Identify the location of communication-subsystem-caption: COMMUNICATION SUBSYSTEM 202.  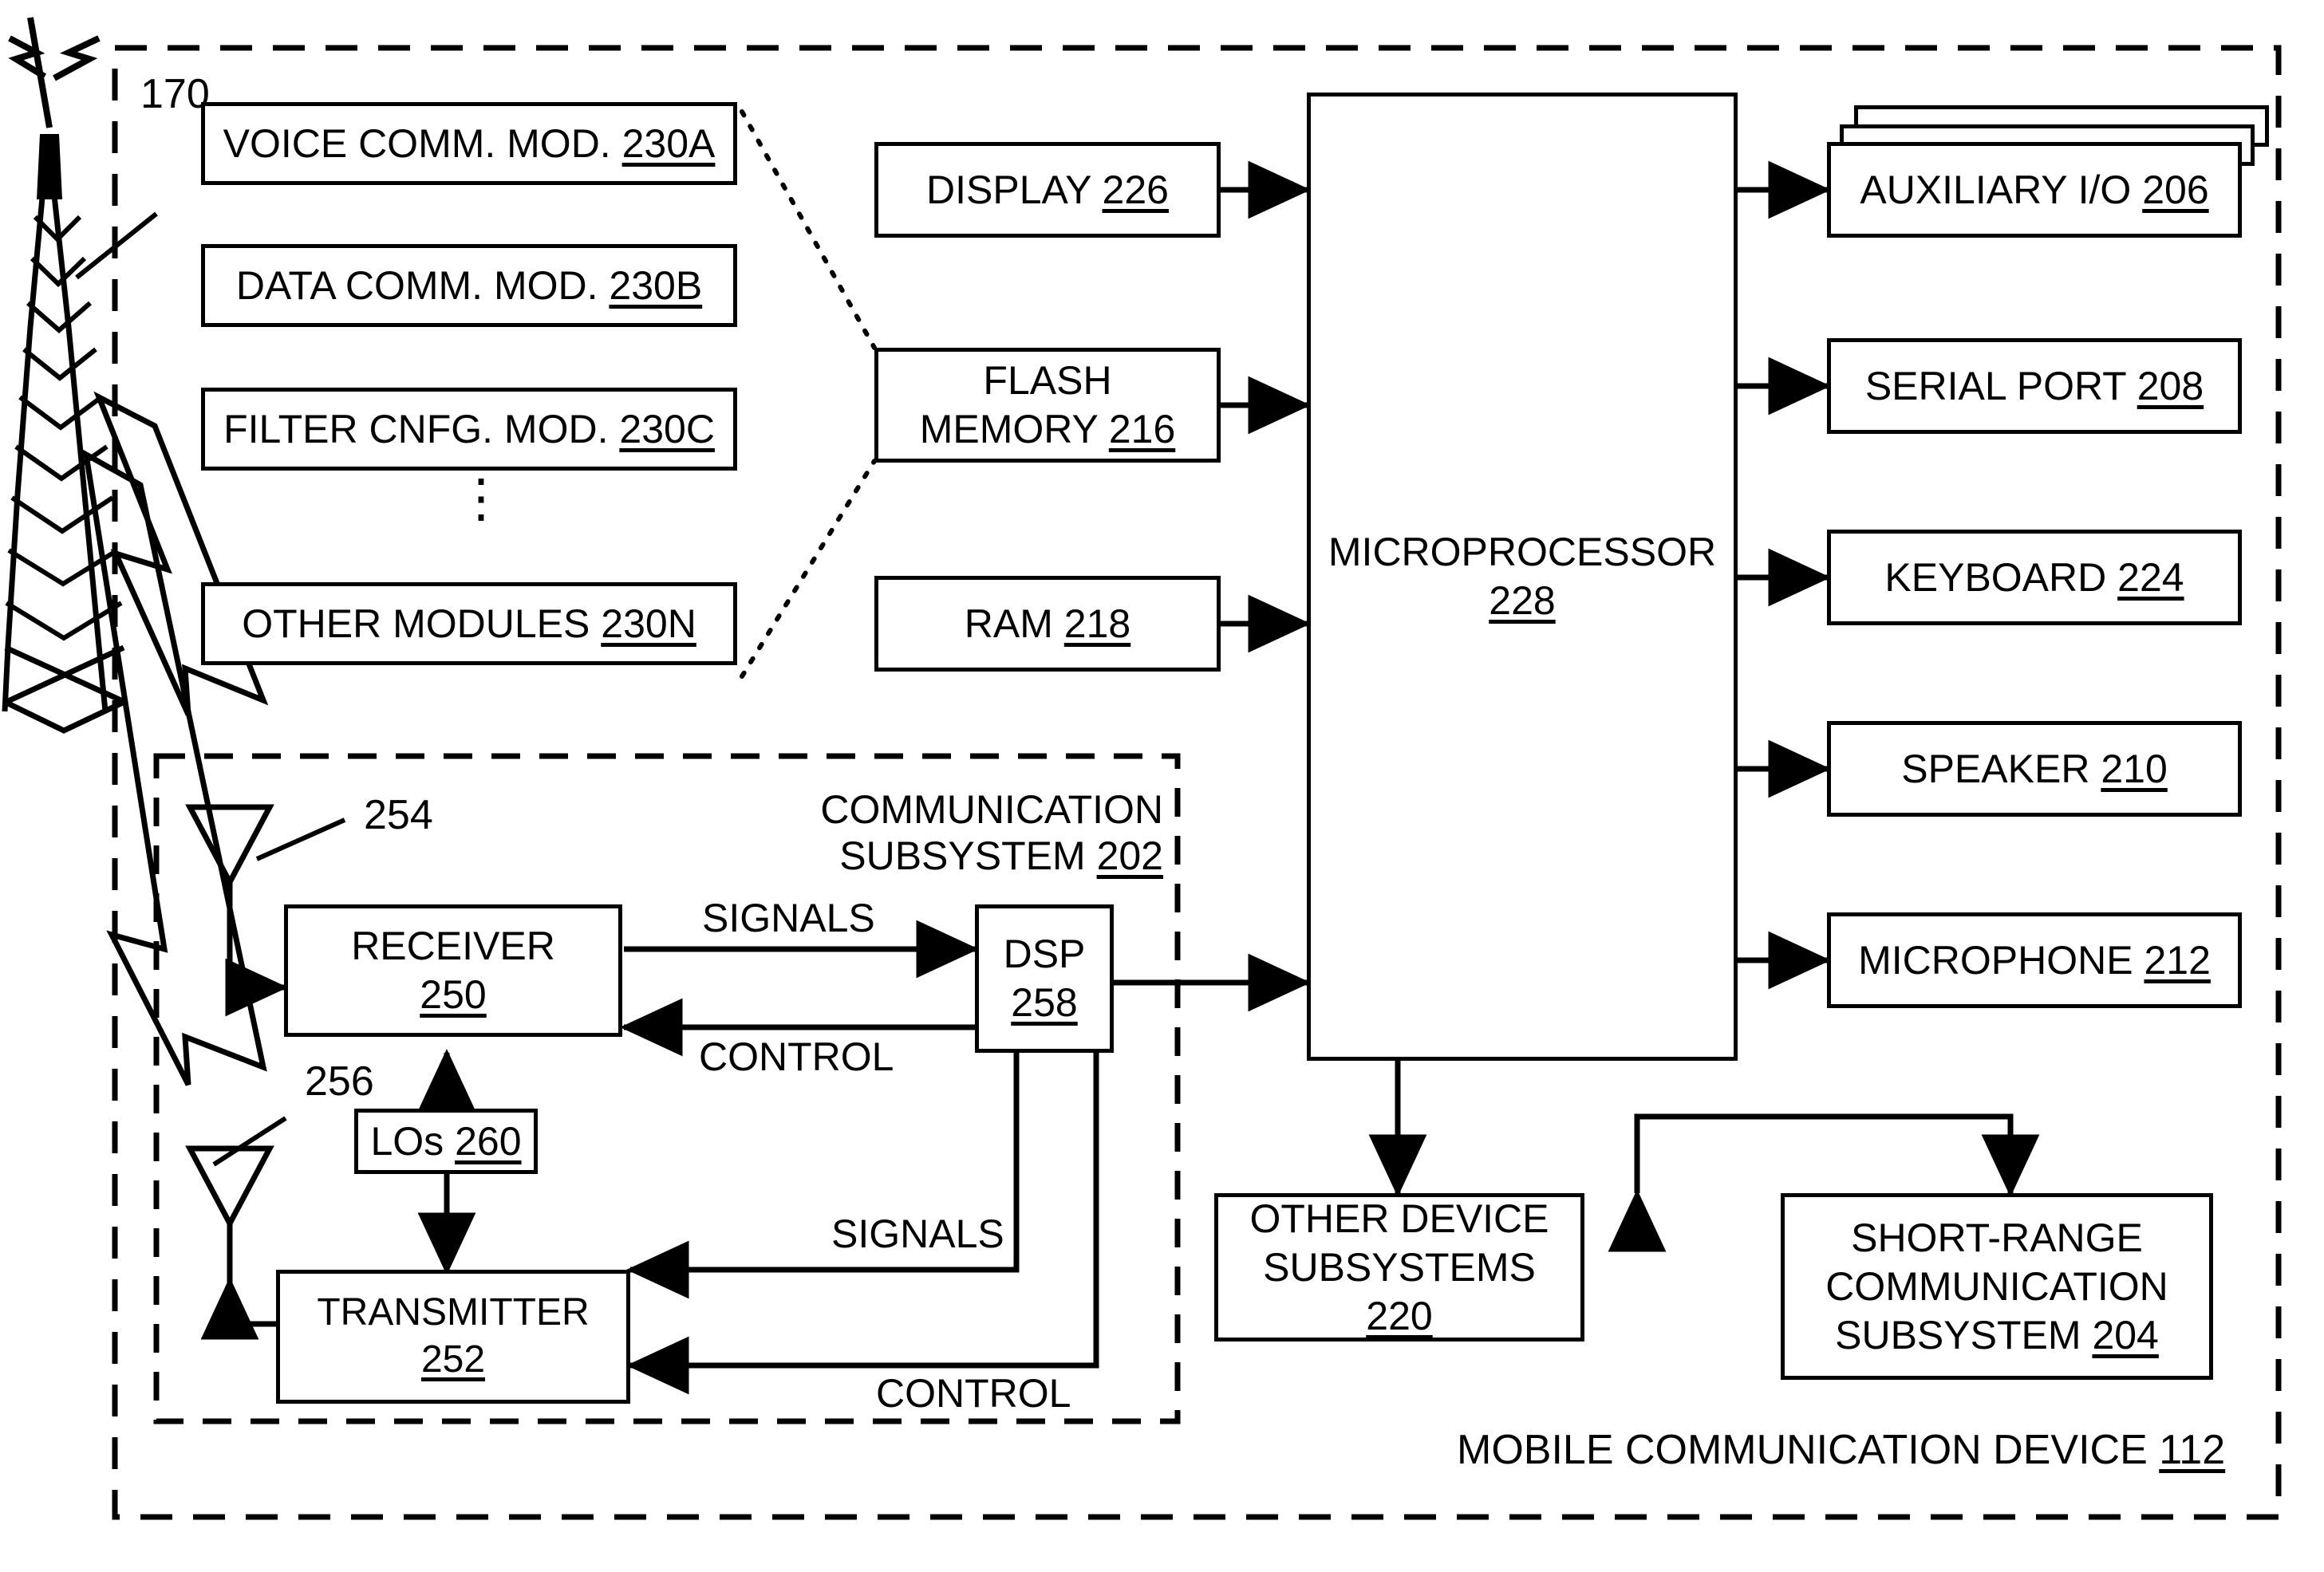
(955, 832).